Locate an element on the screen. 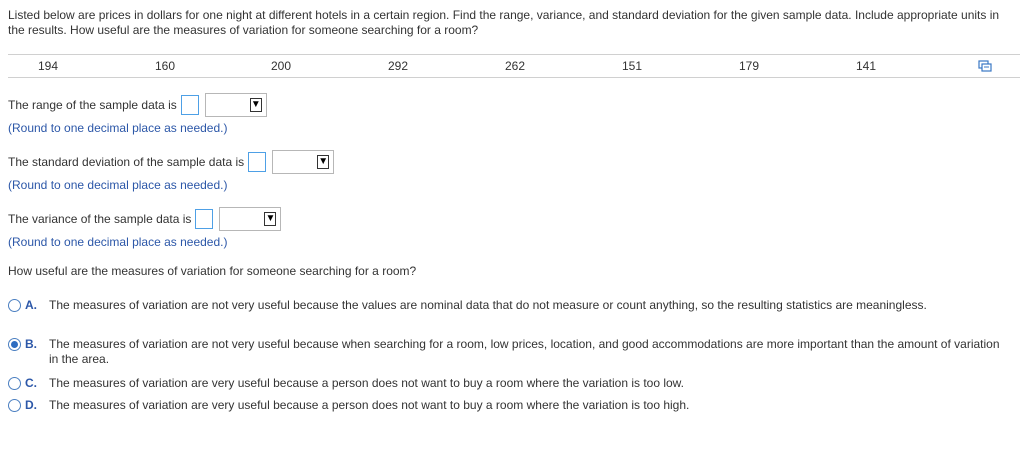  radio-button-selected is located at coordinates (14, 344).